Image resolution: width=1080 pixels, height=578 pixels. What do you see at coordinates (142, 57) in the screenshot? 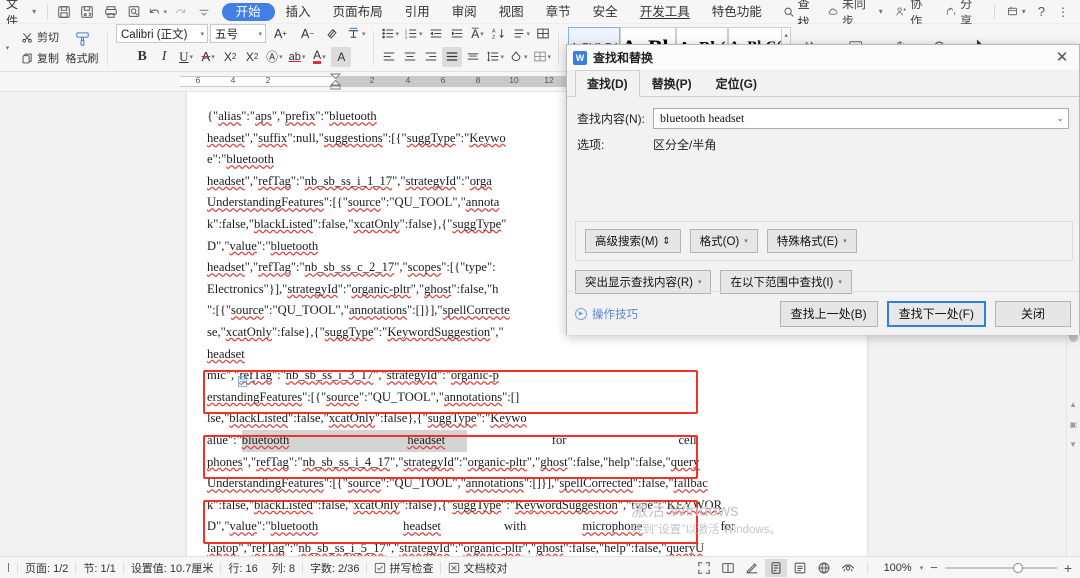
I see `bold-button: B` at bounding box center [142, 57].